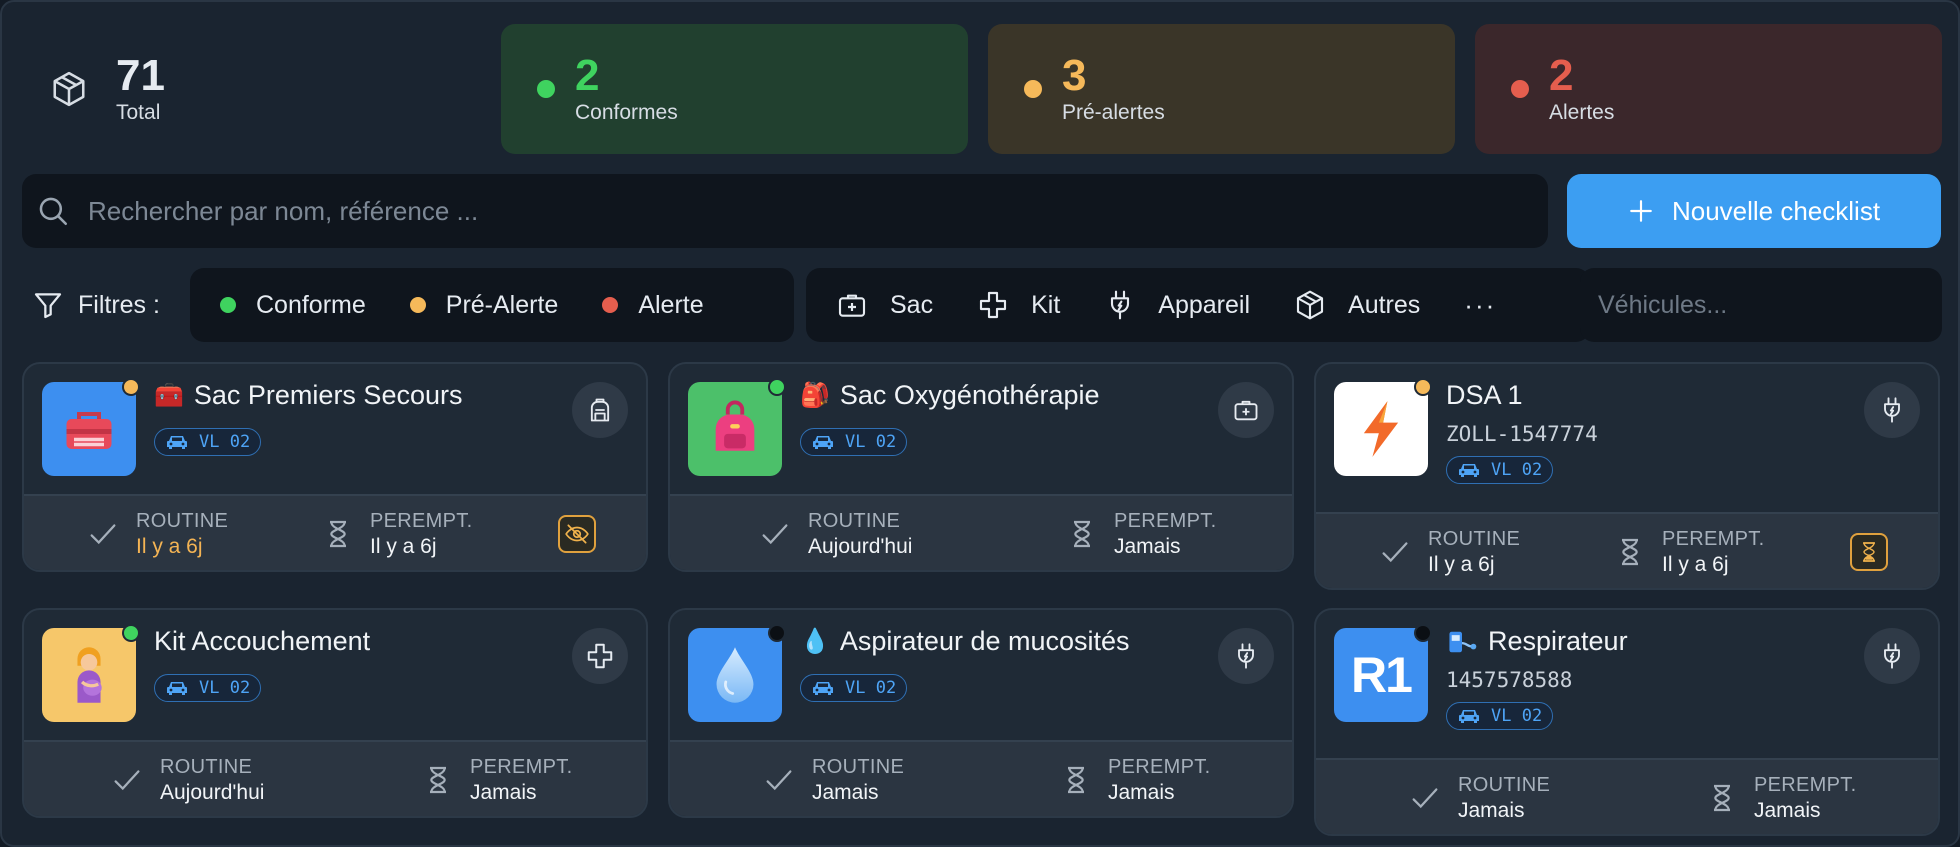 The width and height of the screenshot is (1960, 847). Describe the element at coordinates (1558, 641) in the screenshot. I see `card-title-text: Respirateur` at that location.